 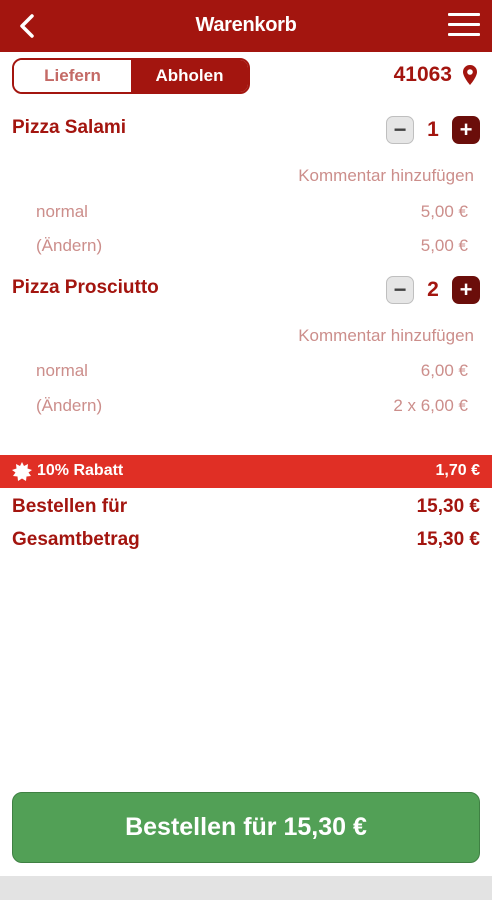 I want to click on tab-liefern: Liefern, so click(x=72, y=76).